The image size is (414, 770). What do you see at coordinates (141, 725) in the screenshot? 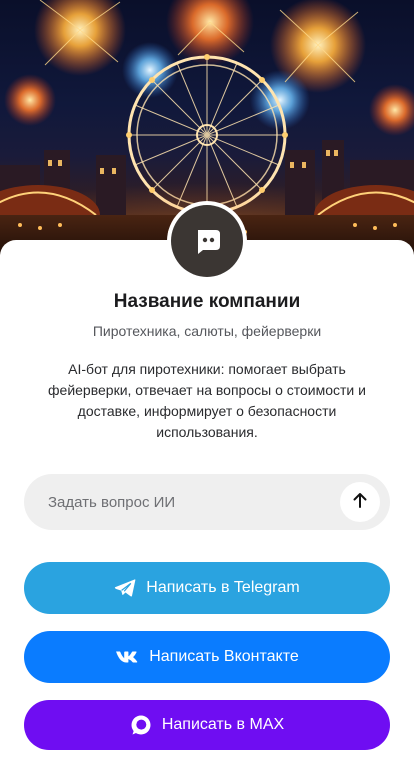
I see `max-icon` at bounding box center [141, 725].